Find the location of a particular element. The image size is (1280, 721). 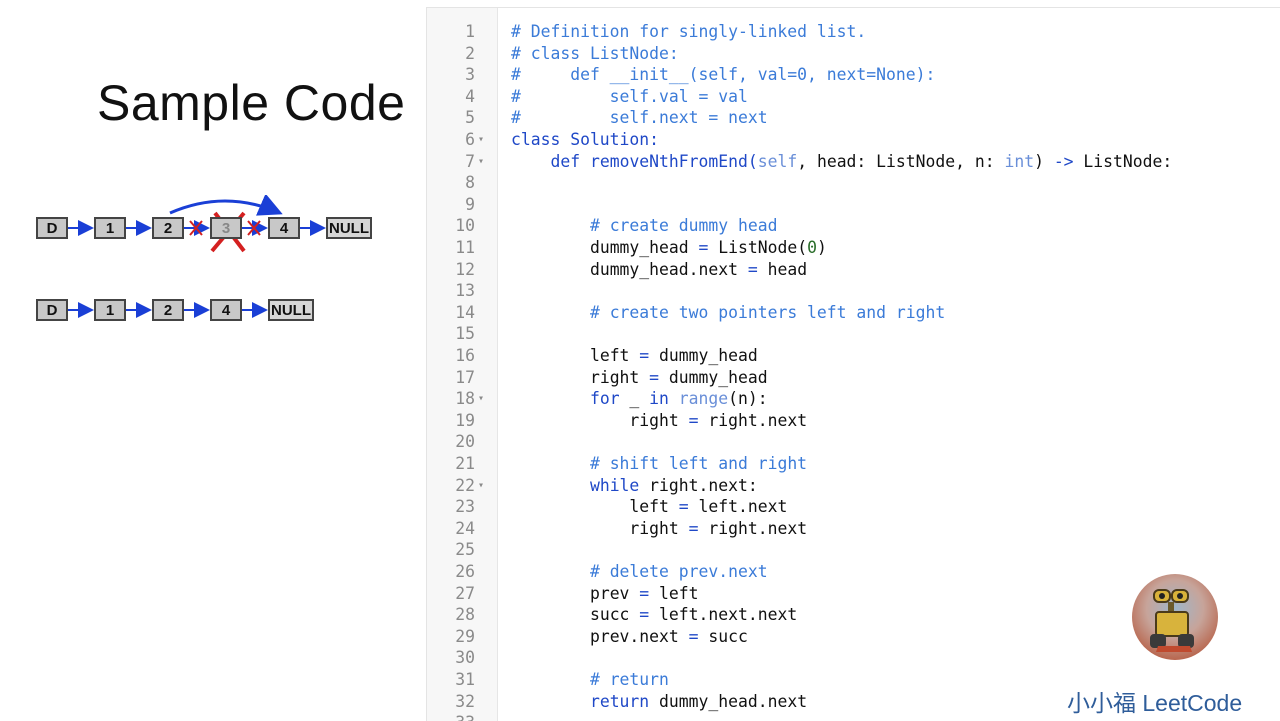

node-4: 4 is located at coordinates (284, 228).